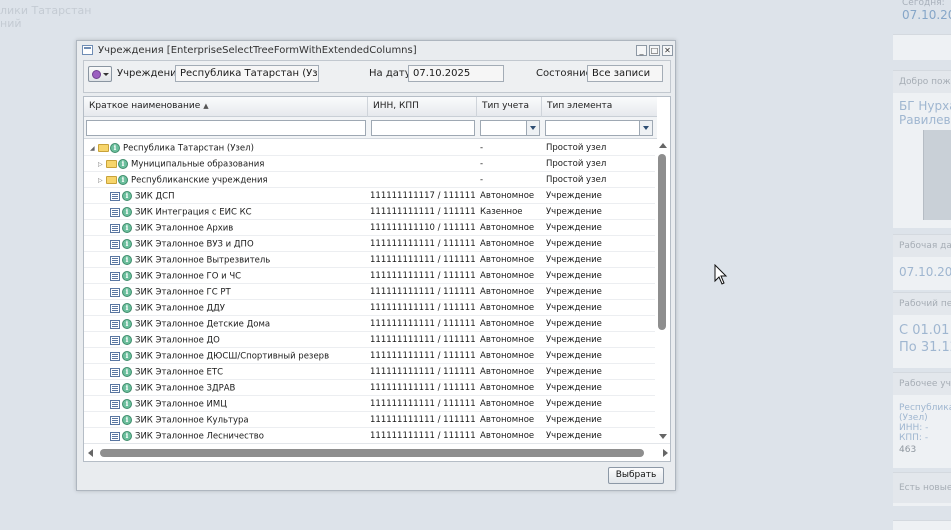 Image resolution: width=951 pixels, height=530 pixels. Describe the element at coordinates (922, 103) in the screenshot. I see `user-name: БГ Нурхам` at that location.